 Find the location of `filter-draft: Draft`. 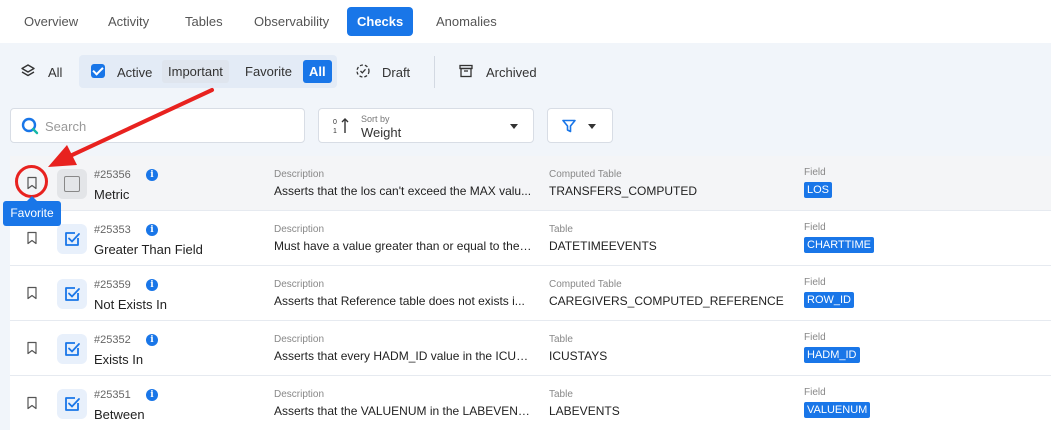

filter-draft: Draft is located at coordinates (384, 72).